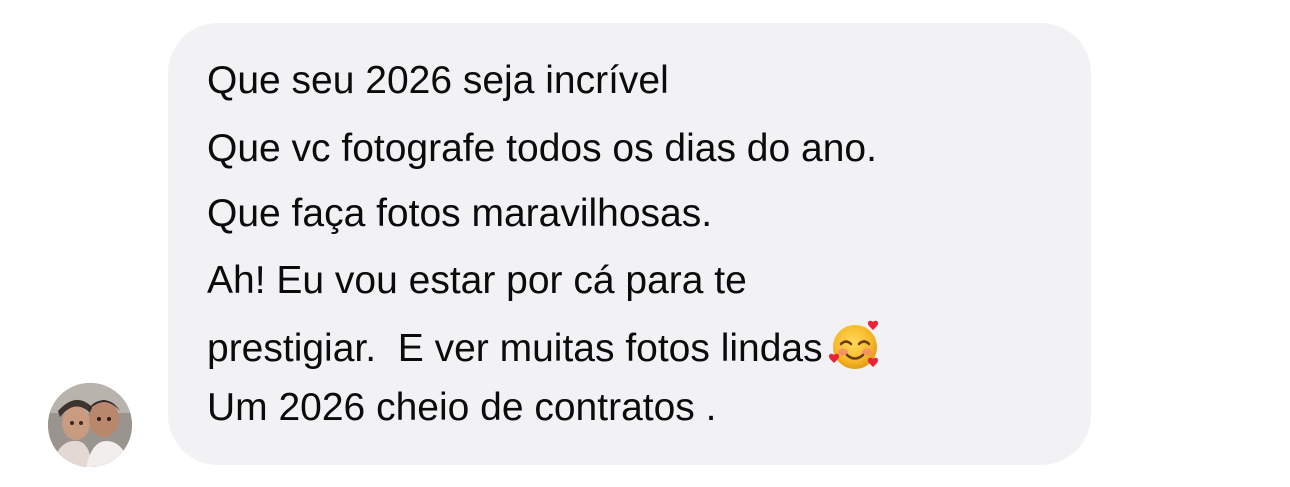 This screenshot has width=1290, height=487. Describe the element at coordinates (460, 213) in the screenshot. I see `message-line: Que faça fotos maravilhosas.` at that location.